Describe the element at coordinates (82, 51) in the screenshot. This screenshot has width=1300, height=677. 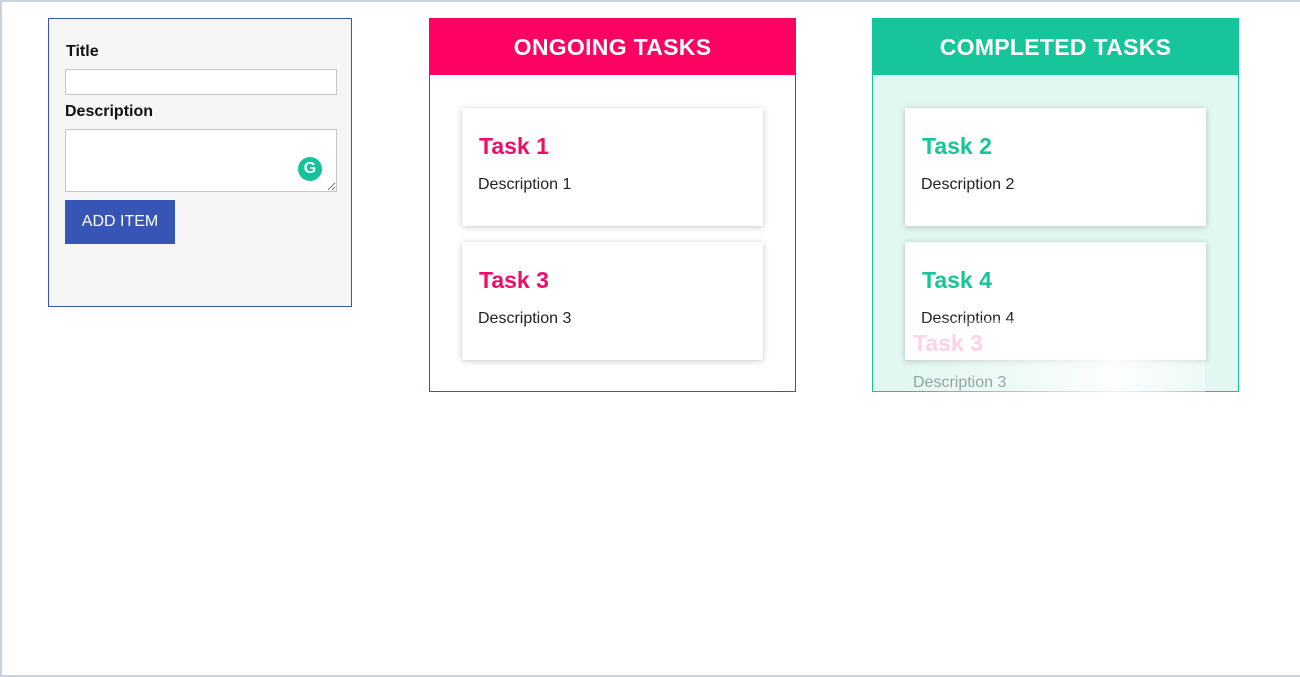
I see `title-label: Title` at that location.